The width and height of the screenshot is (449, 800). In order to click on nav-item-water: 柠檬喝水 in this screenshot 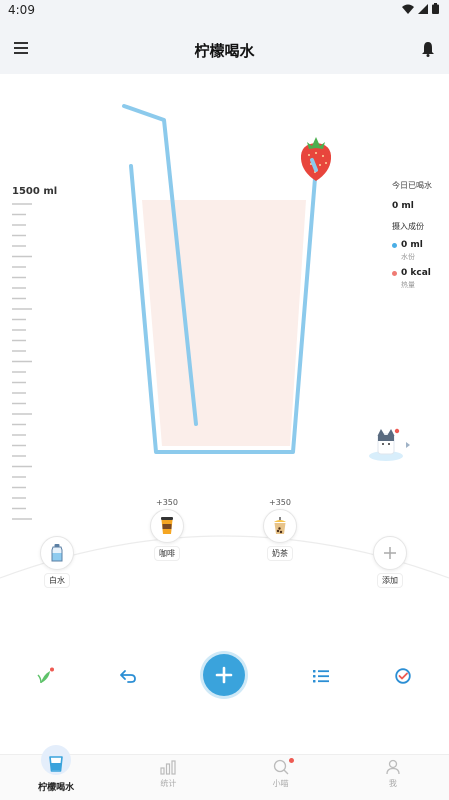, I will do `click(56, 772)`.